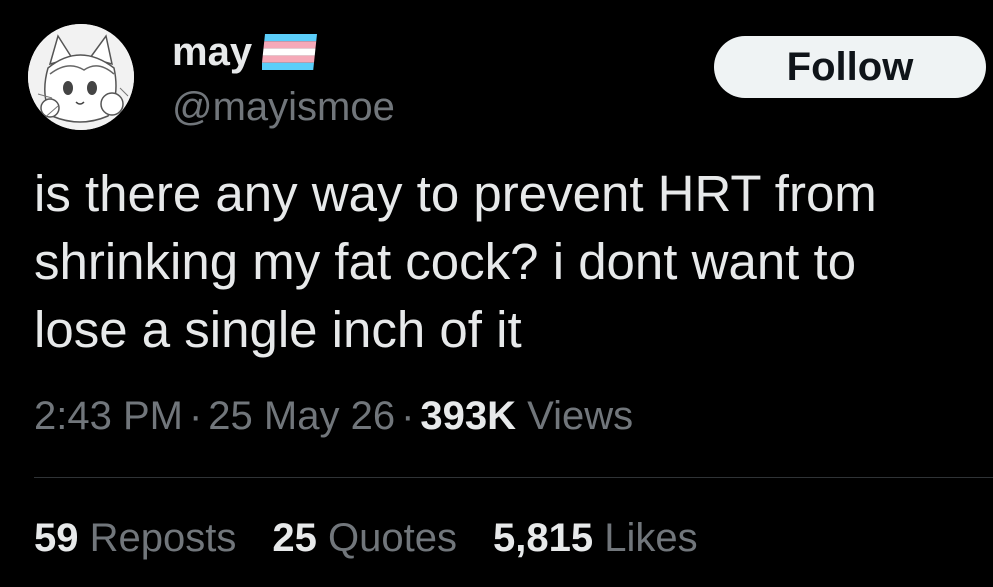 This screenshot has width=993, height=587. I want to click on author-handle: @mayismoe, so click(283, 107).